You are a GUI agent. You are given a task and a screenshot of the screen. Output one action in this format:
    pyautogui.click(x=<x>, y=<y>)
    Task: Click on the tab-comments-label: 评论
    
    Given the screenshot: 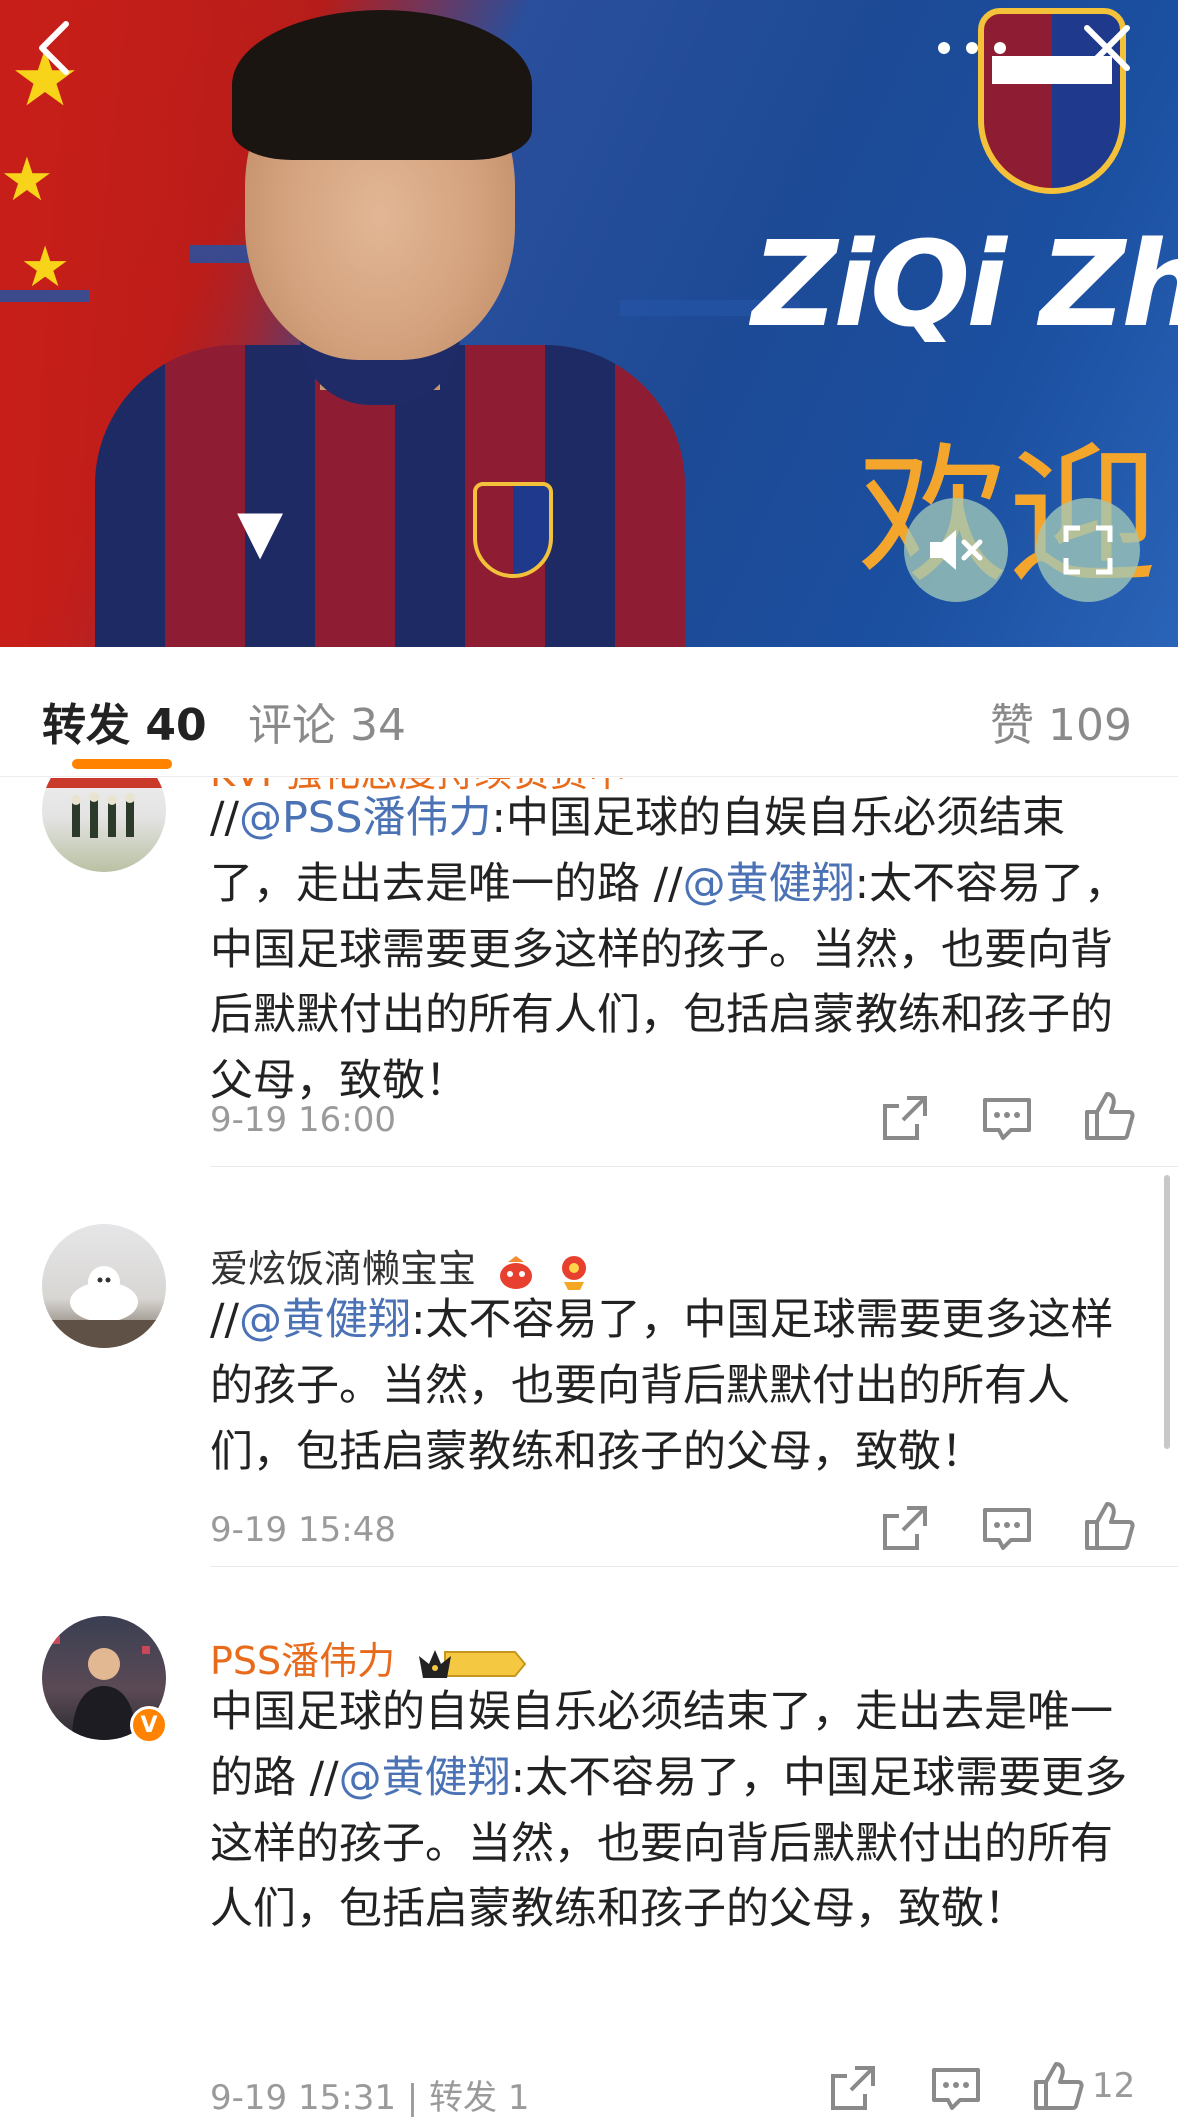 What is the action you would take?
    pyautogui.click(x=292, y=725)
    